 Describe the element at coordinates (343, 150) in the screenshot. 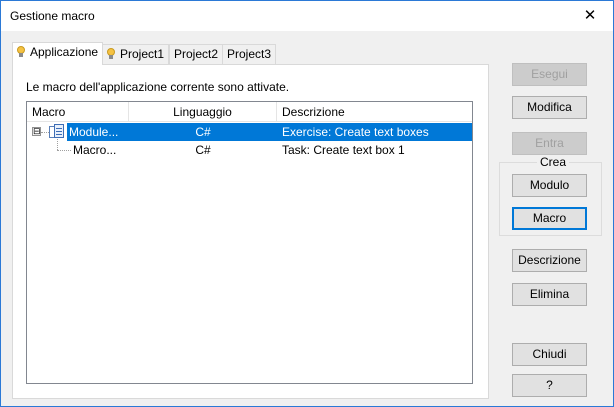

I see `description-cell: Task: Create text box 1` at that location.